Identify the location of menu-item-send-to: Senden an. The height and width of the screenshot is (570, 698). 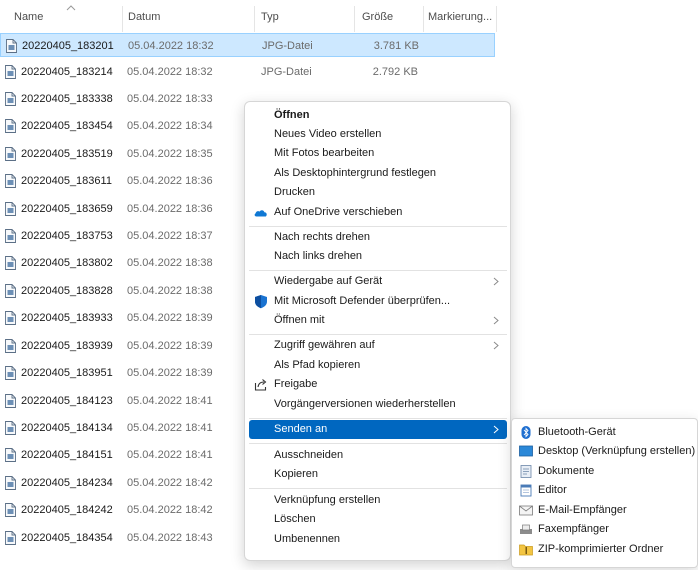
(378, 429).